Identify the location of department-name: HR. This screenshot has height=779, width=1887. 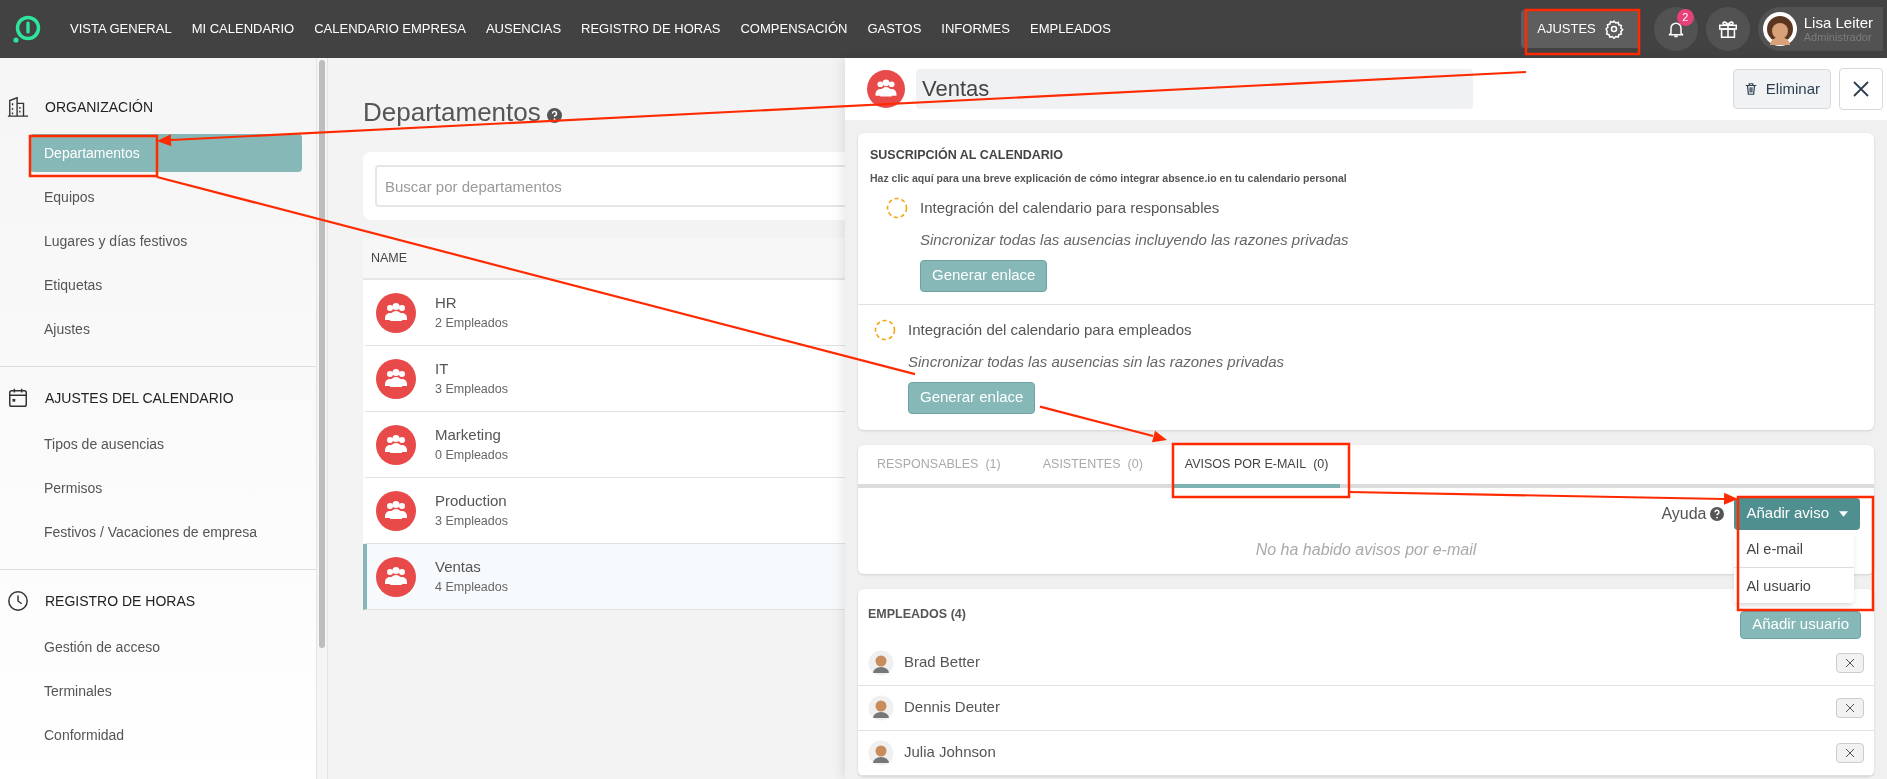
(446, 302).